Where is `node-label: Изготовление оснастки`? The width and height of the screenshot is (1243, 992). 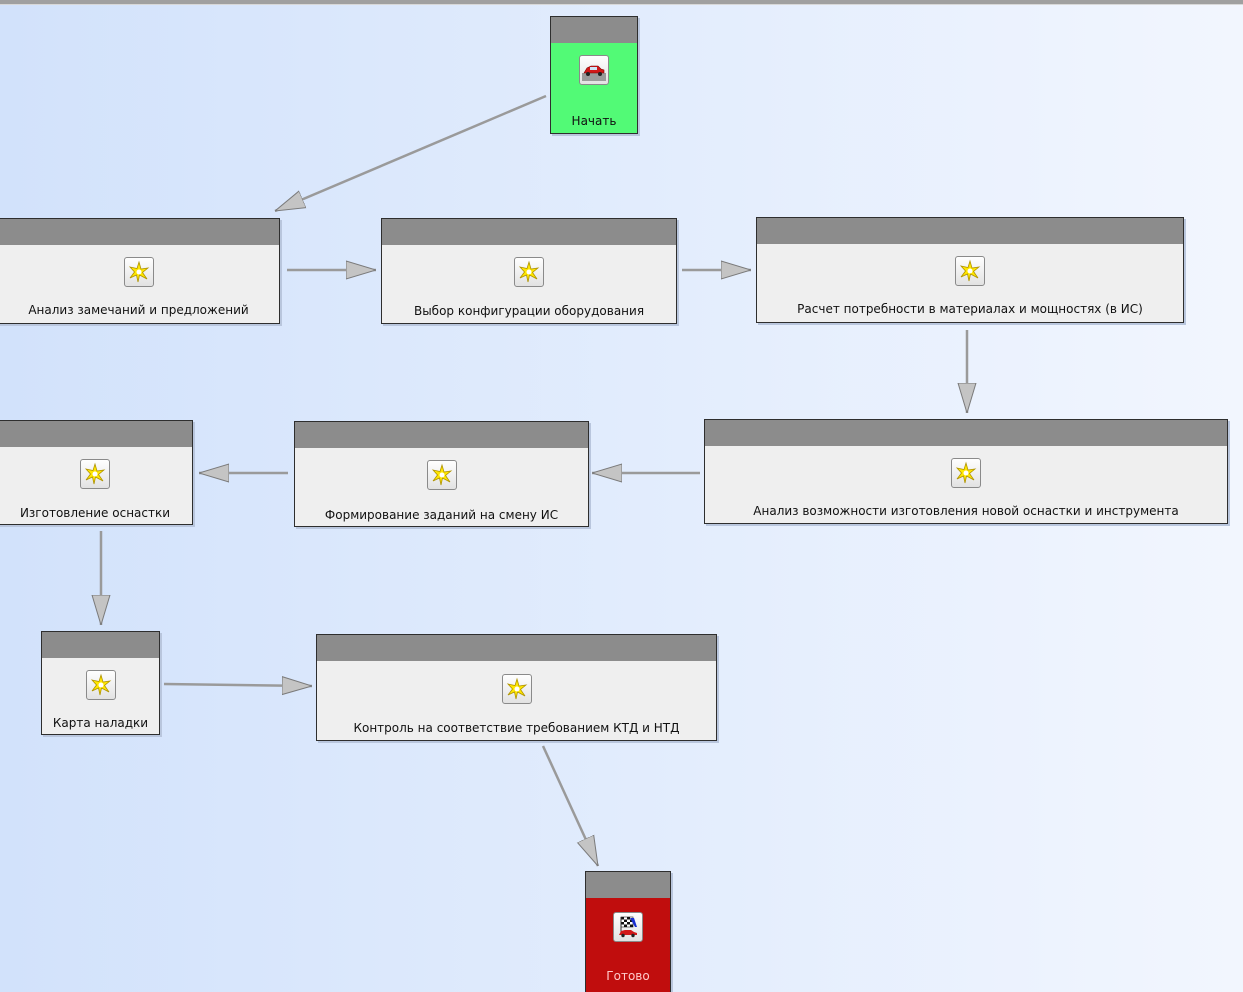 node-label: Изготовление оснастки is located at coordinates (95, 513).